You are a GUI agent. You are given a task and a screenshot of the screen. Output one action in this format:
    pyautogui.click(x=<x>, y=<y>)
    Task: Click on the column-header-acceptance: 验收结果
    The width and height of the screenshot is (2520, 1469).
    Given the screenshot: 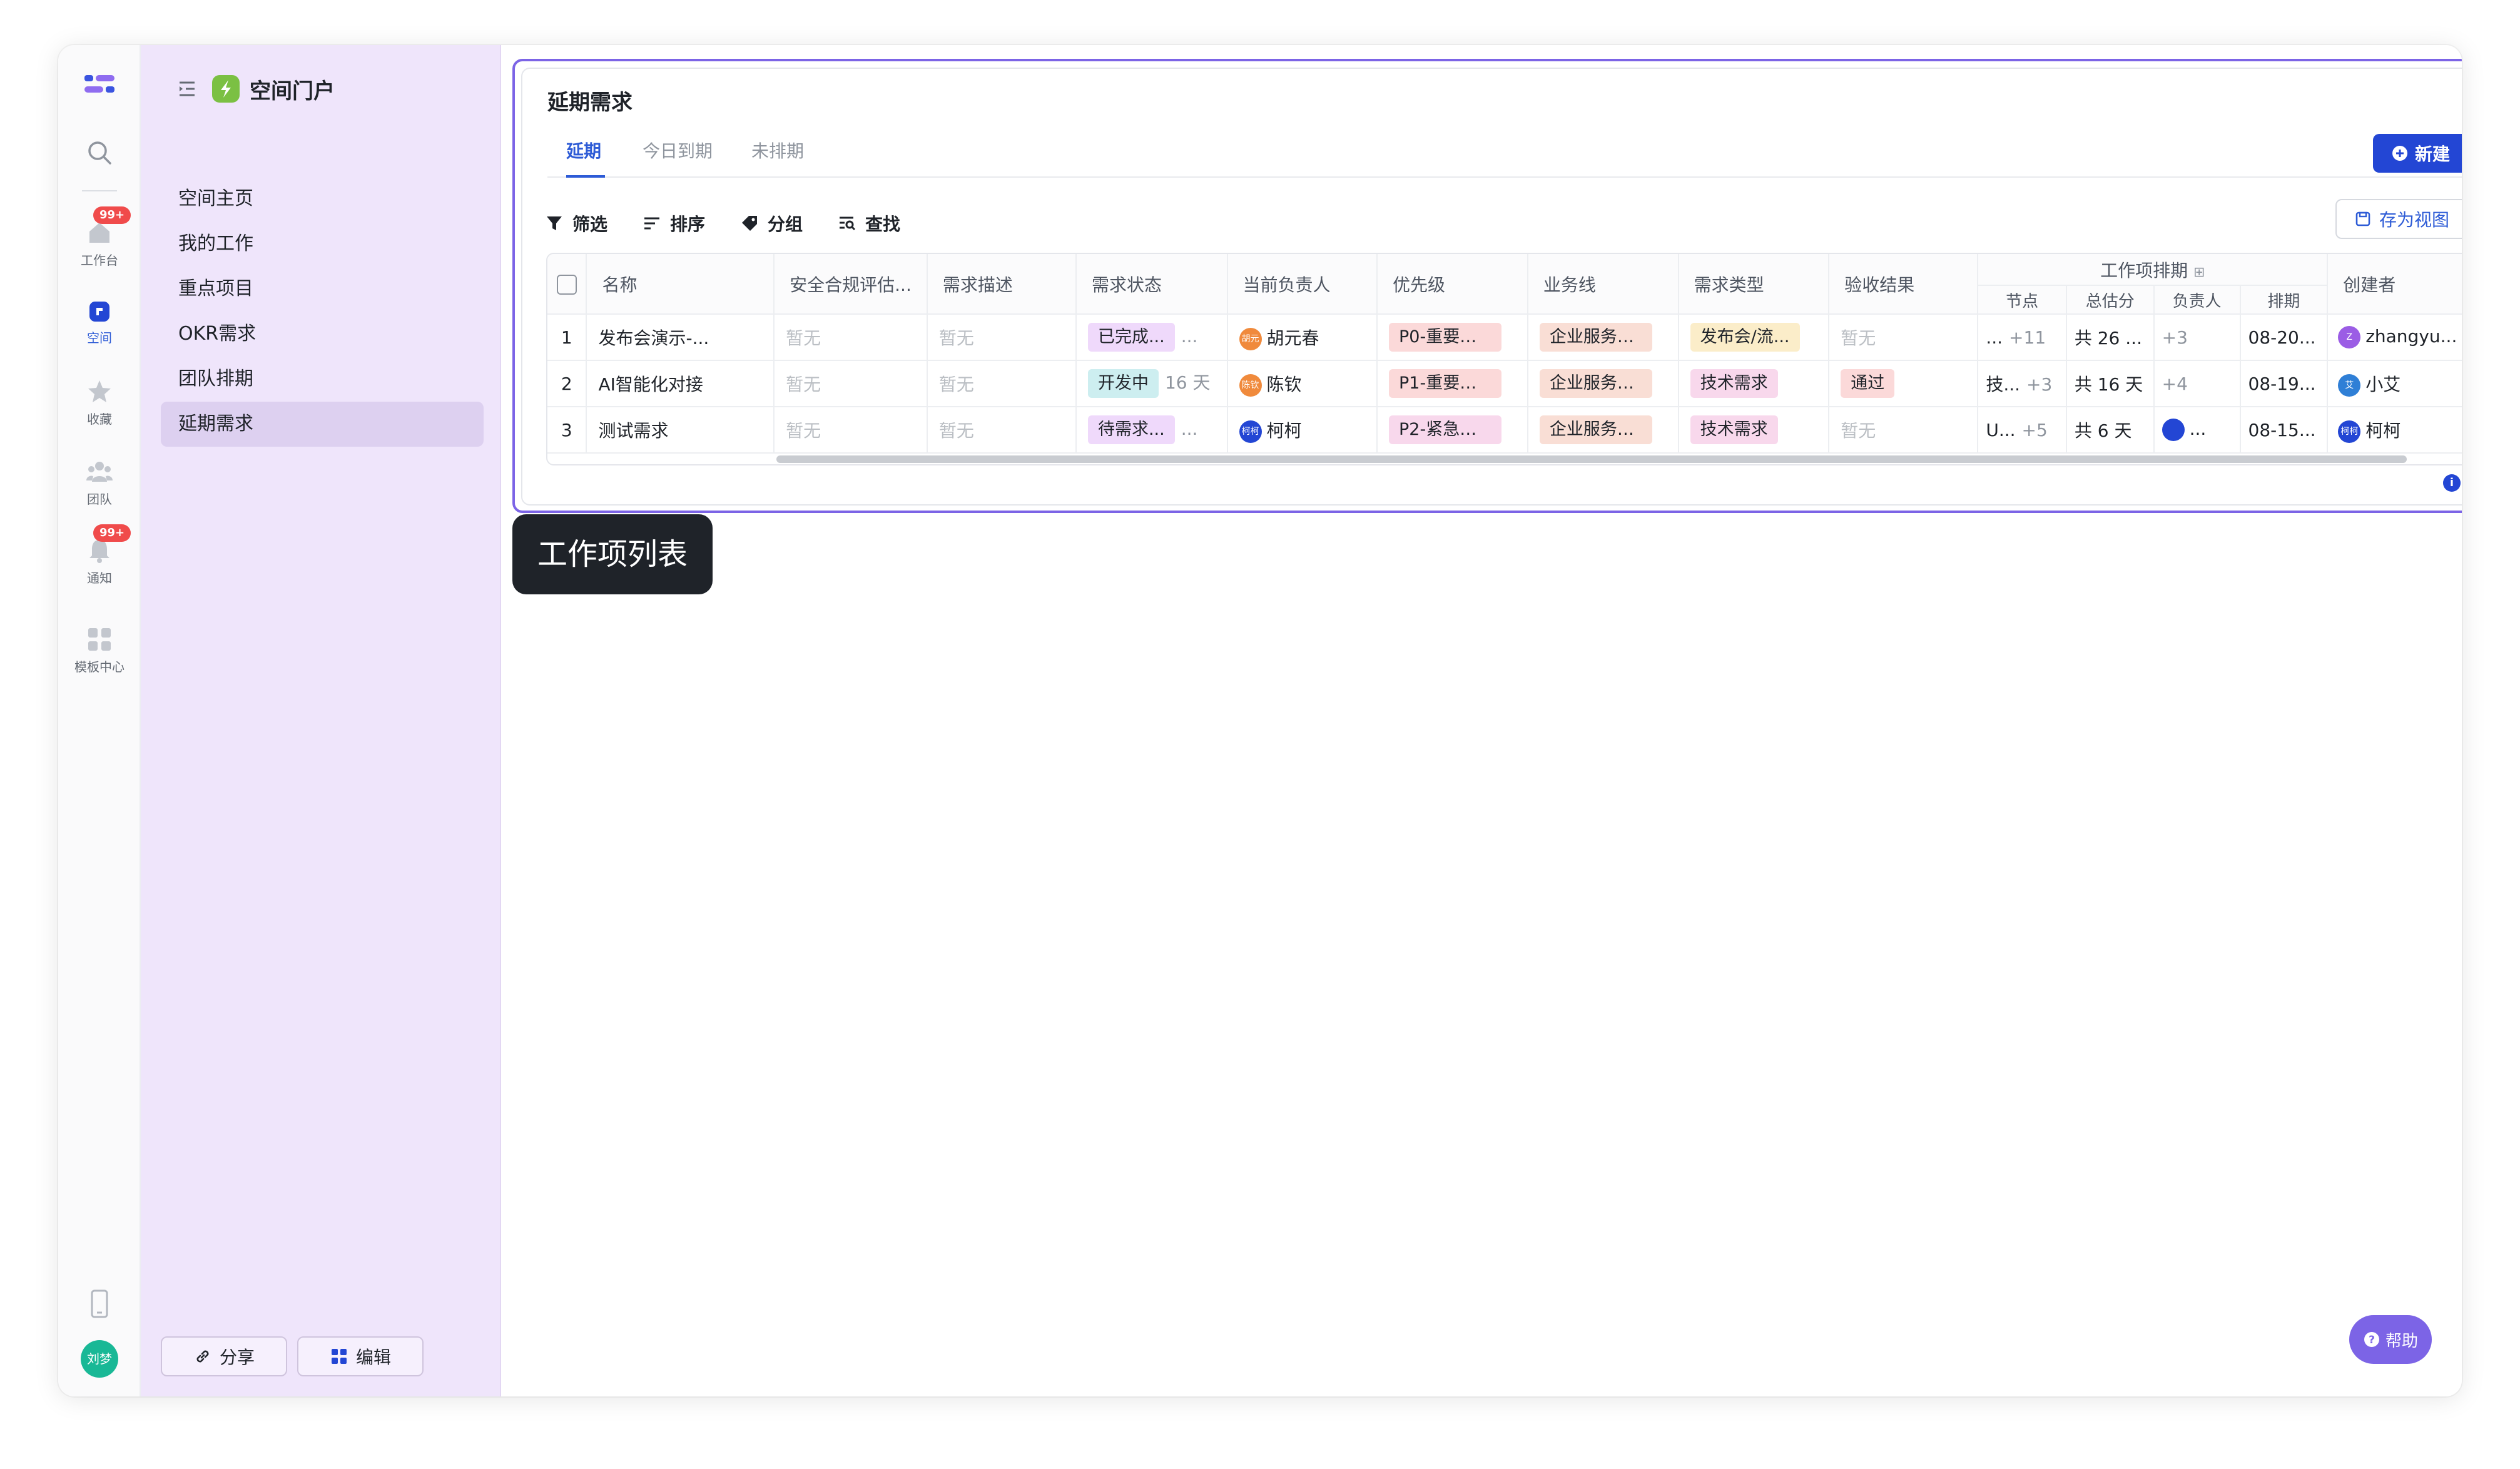 What is the action you would take?
    pyautogui.click(x=1904, y=284)
    